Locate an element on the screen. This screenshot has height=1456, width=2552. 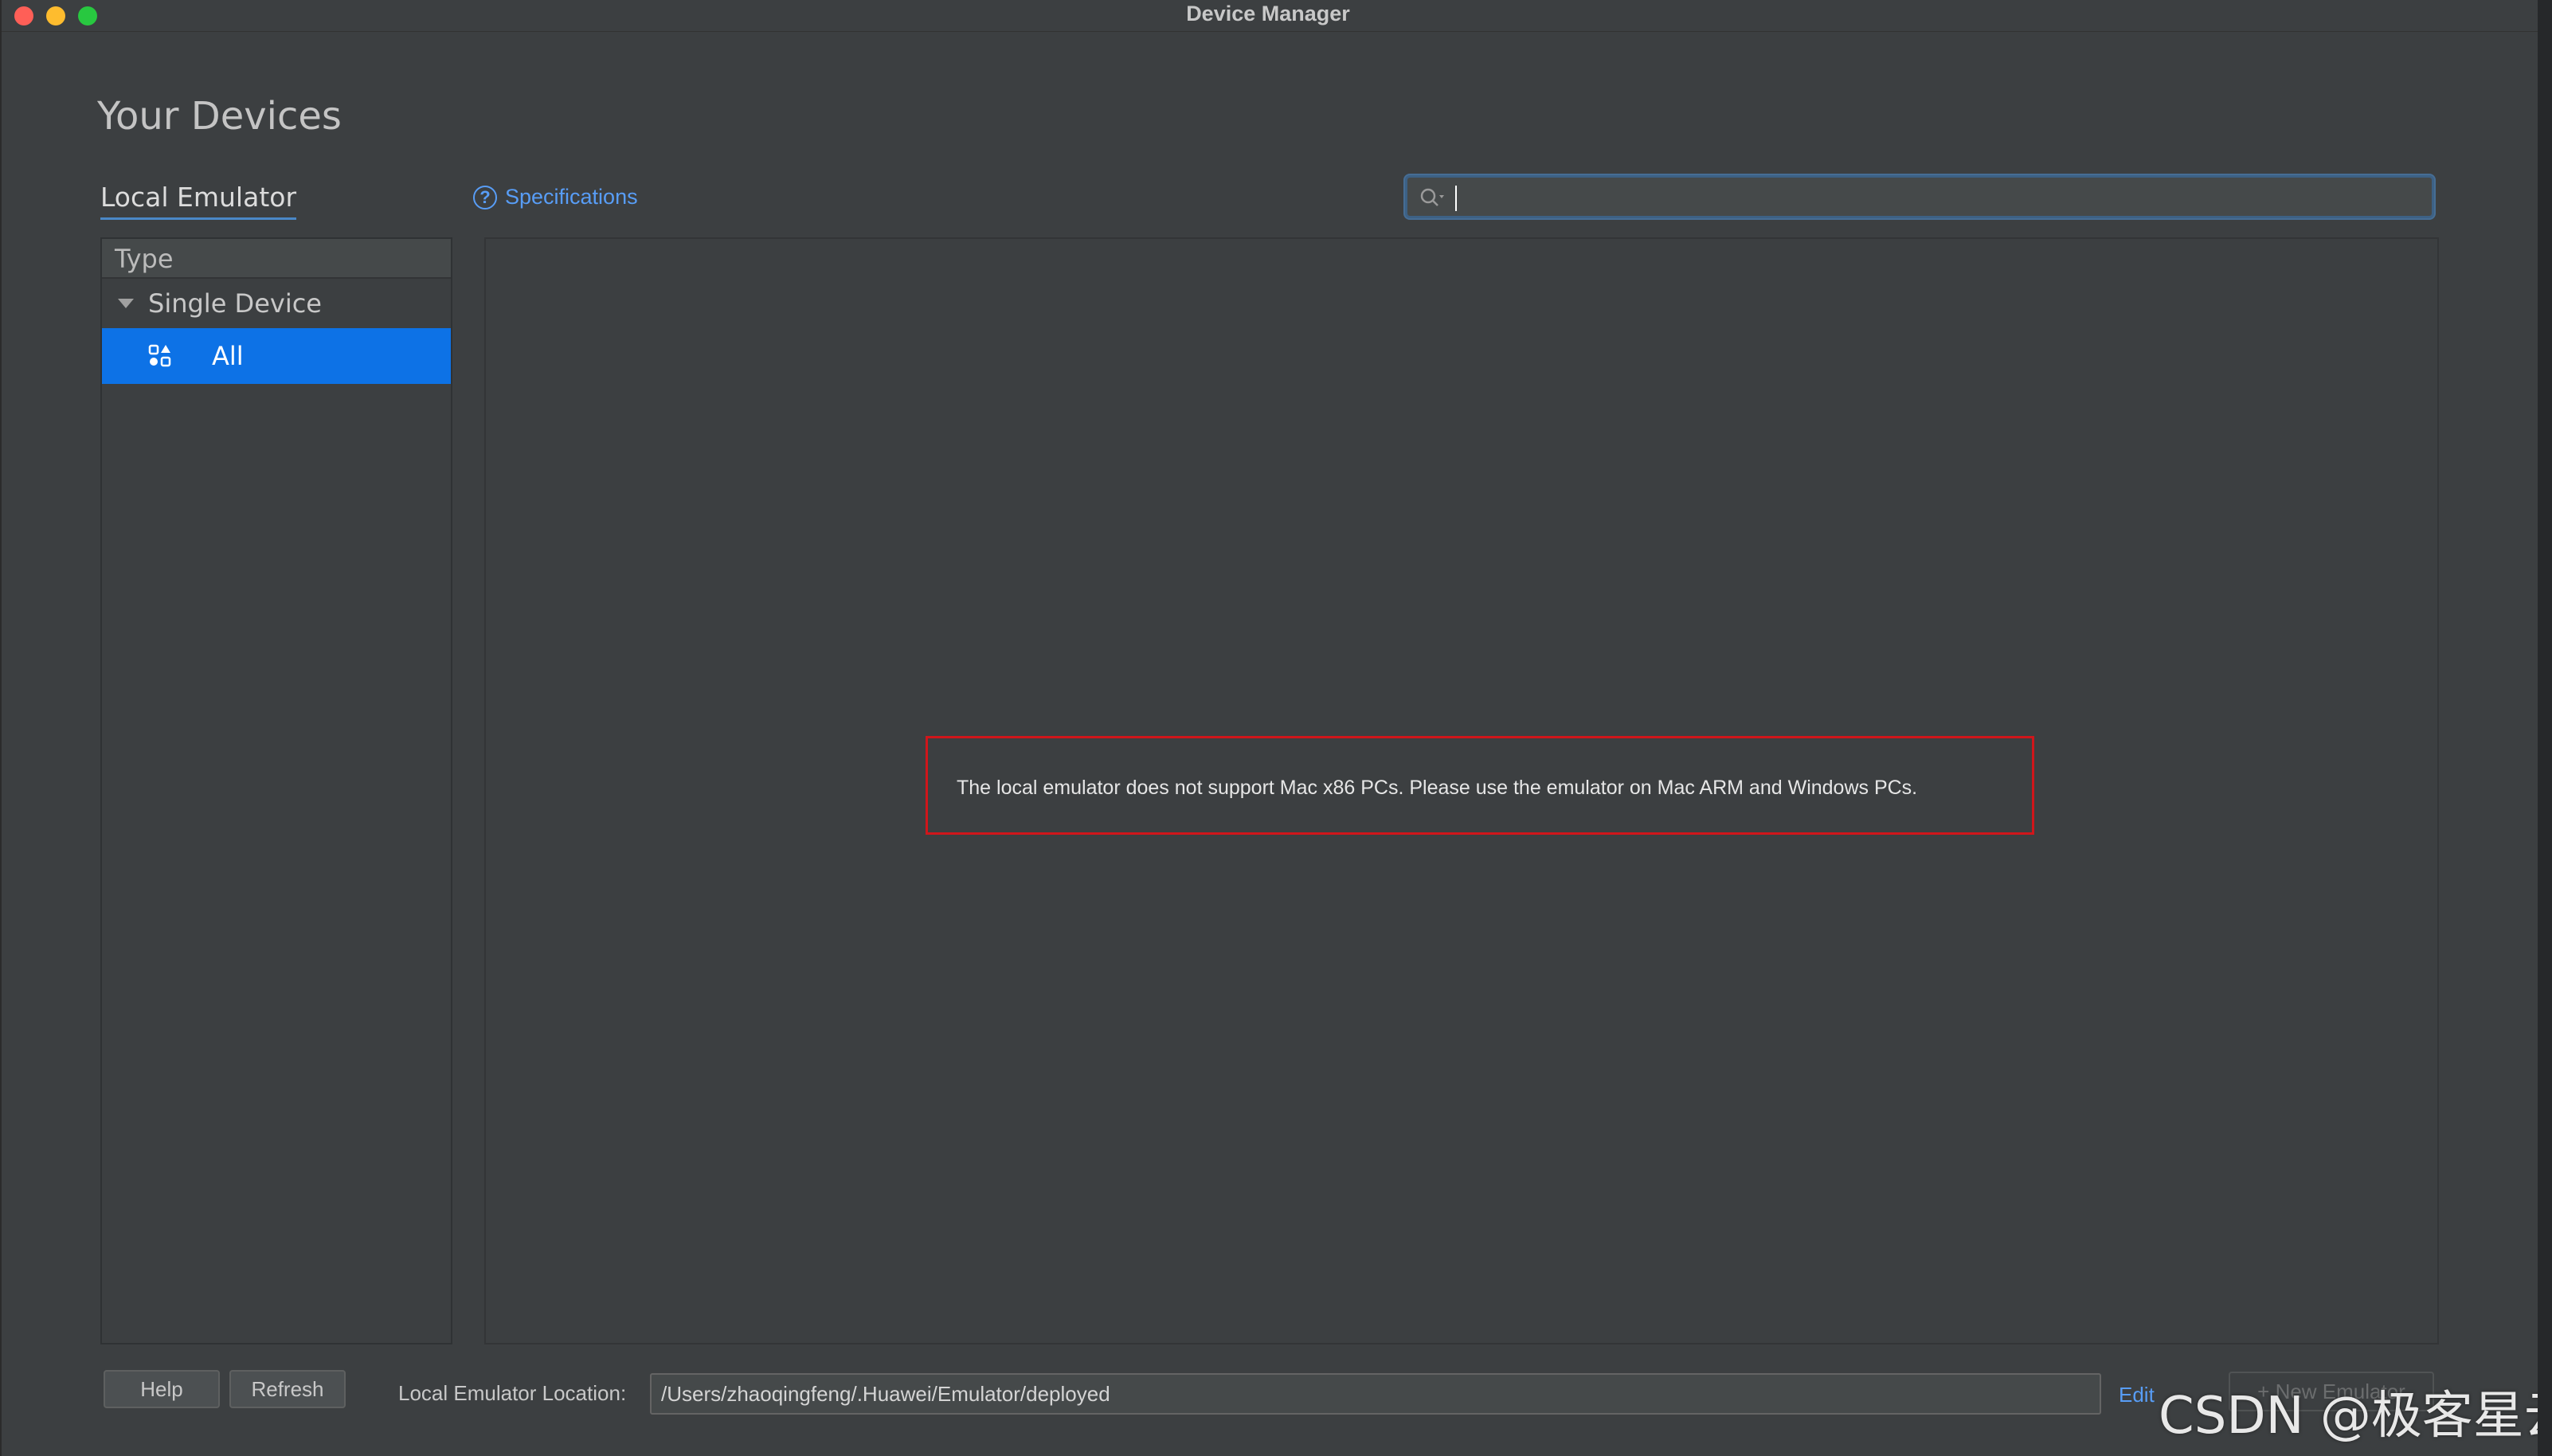
edit-location-link: Edit is located at coordinates (2137, 1395).